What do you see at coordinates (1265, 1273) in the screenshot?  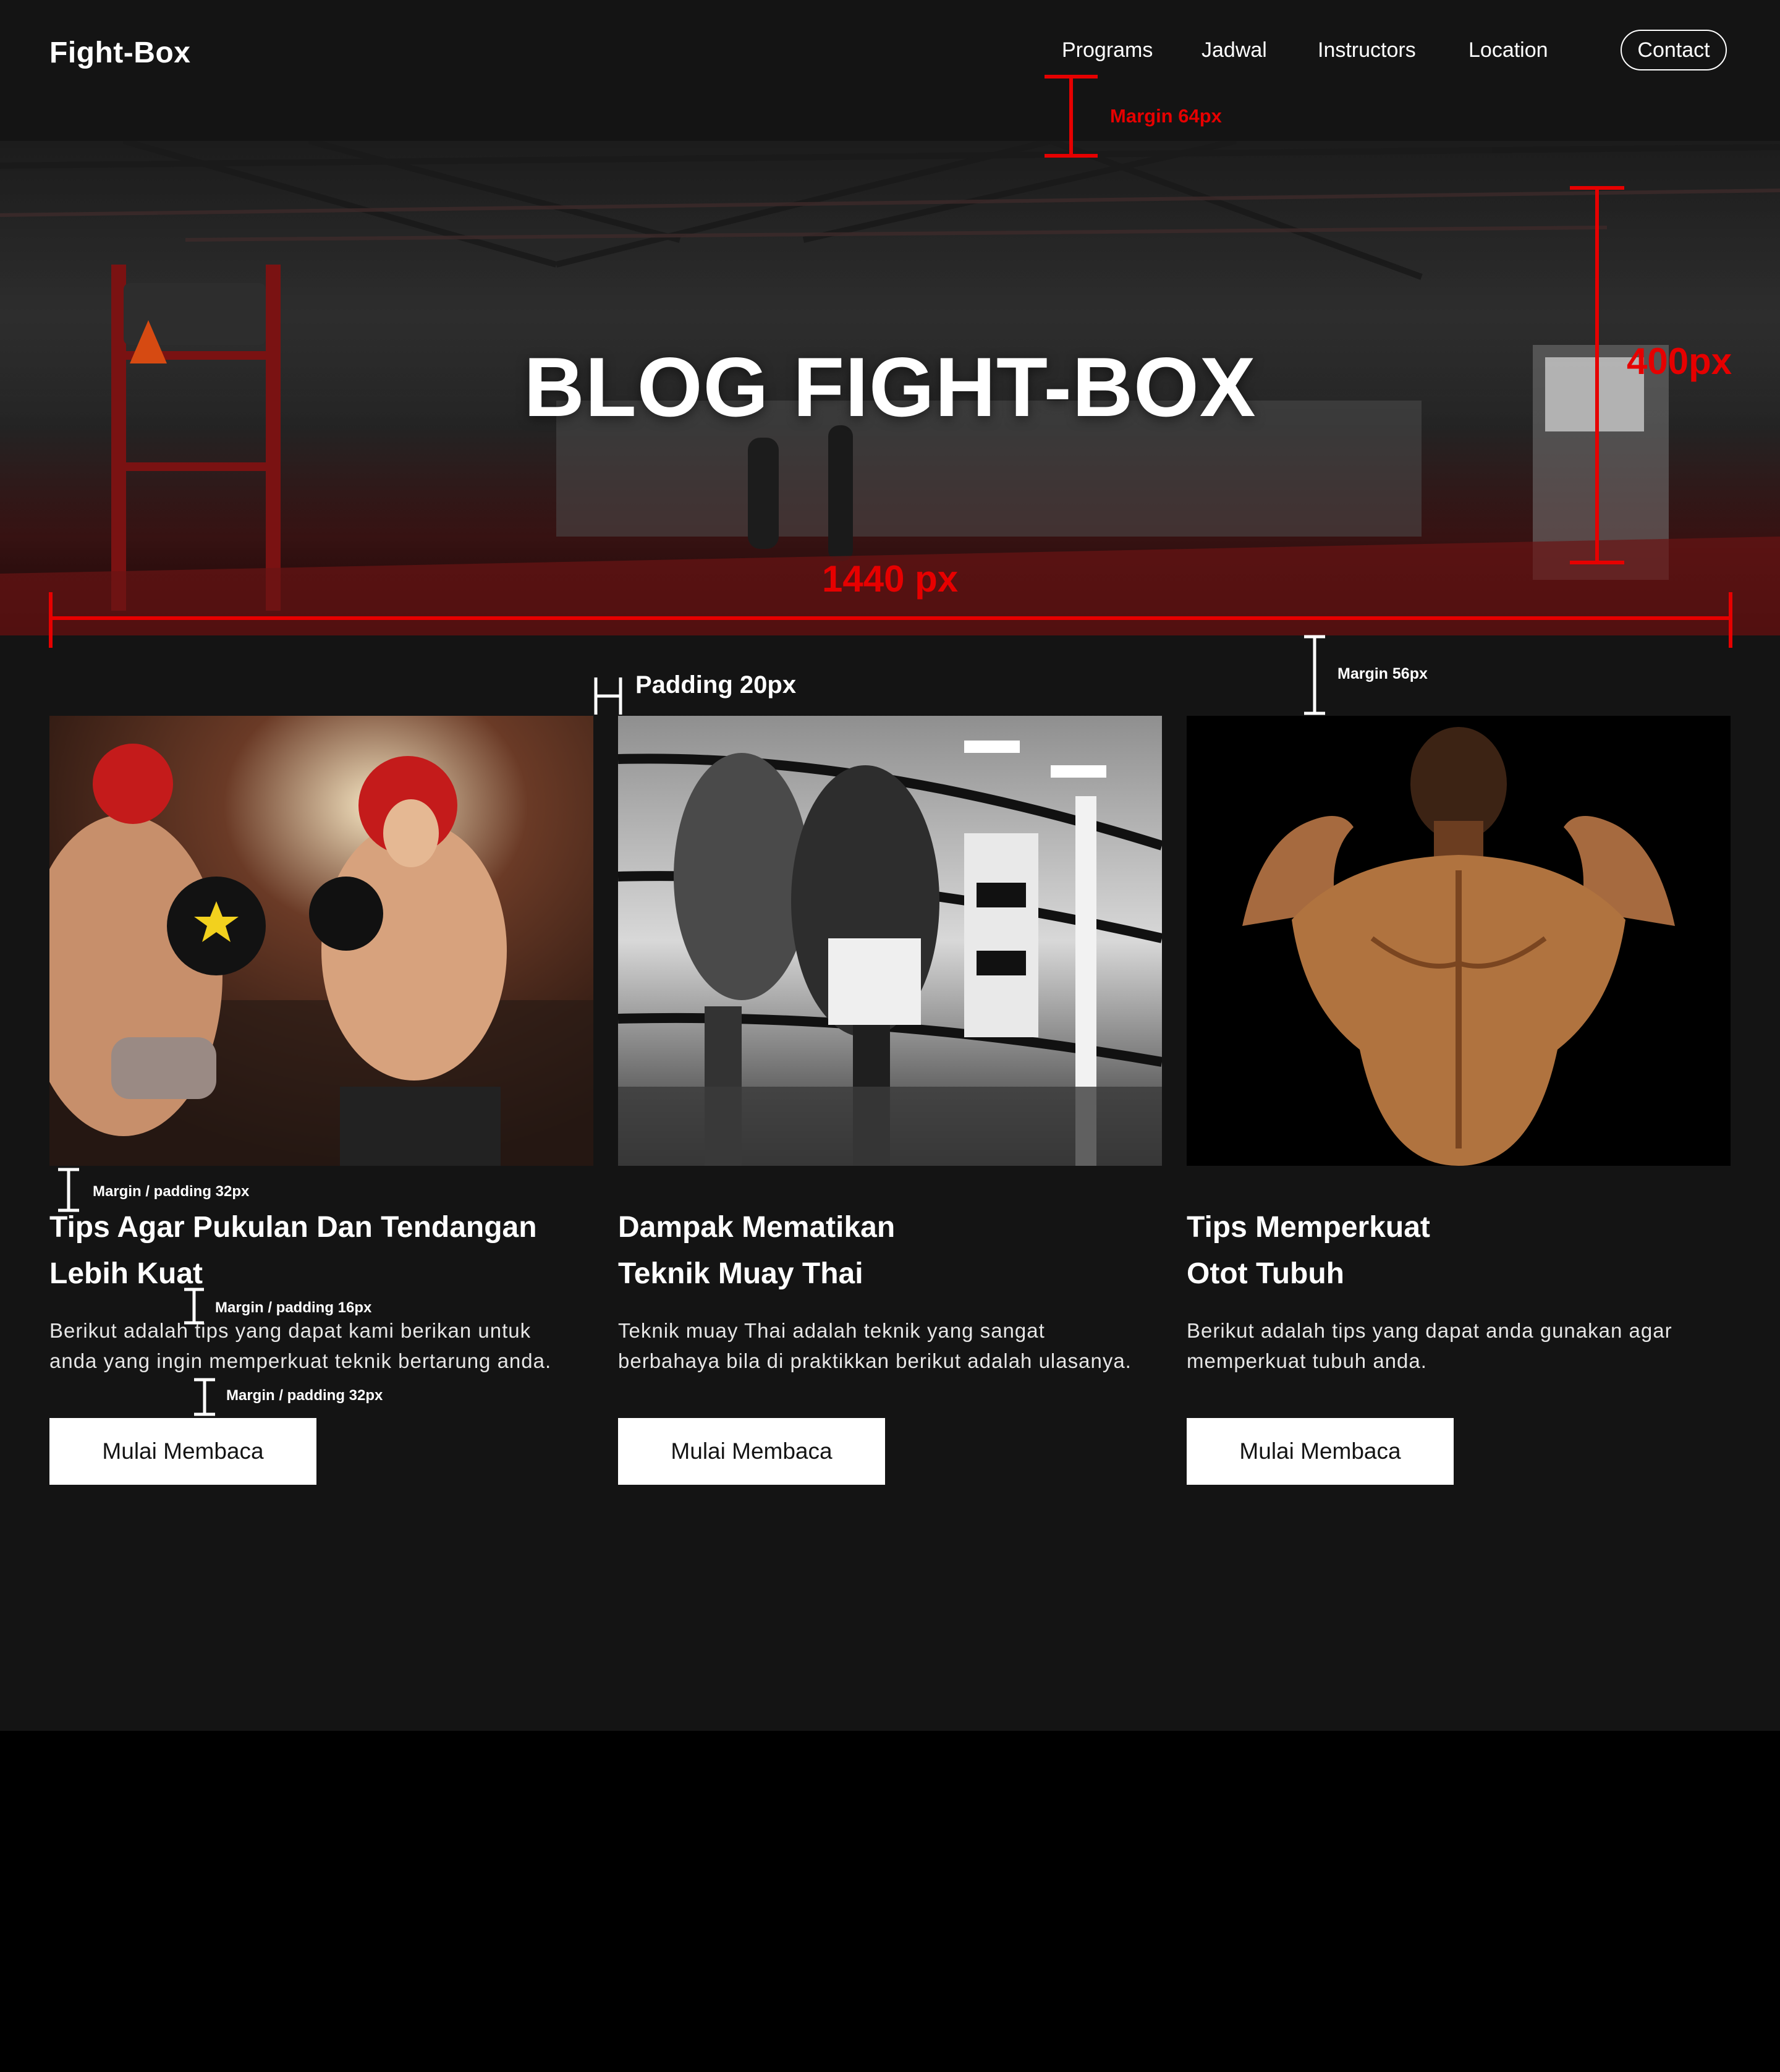 I see `blog-card-3-title-line2: Otot Tubuh` at bounding box center [1265, 1273].